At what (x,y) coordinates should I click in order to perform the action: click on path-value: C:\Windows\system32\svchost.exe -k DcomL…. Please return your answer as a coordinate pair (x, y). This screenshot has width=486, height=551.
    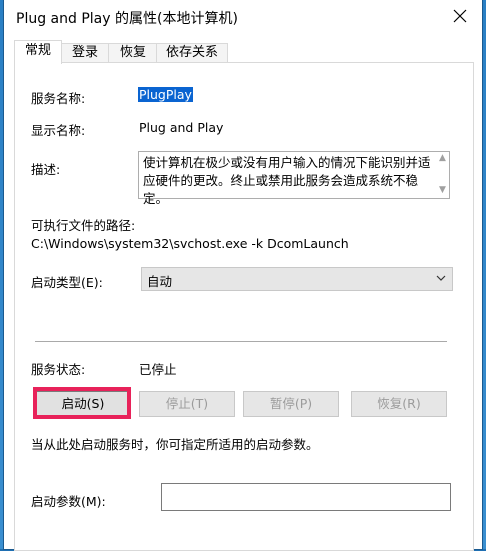
    Looking at the image, I should click on (190, 243).